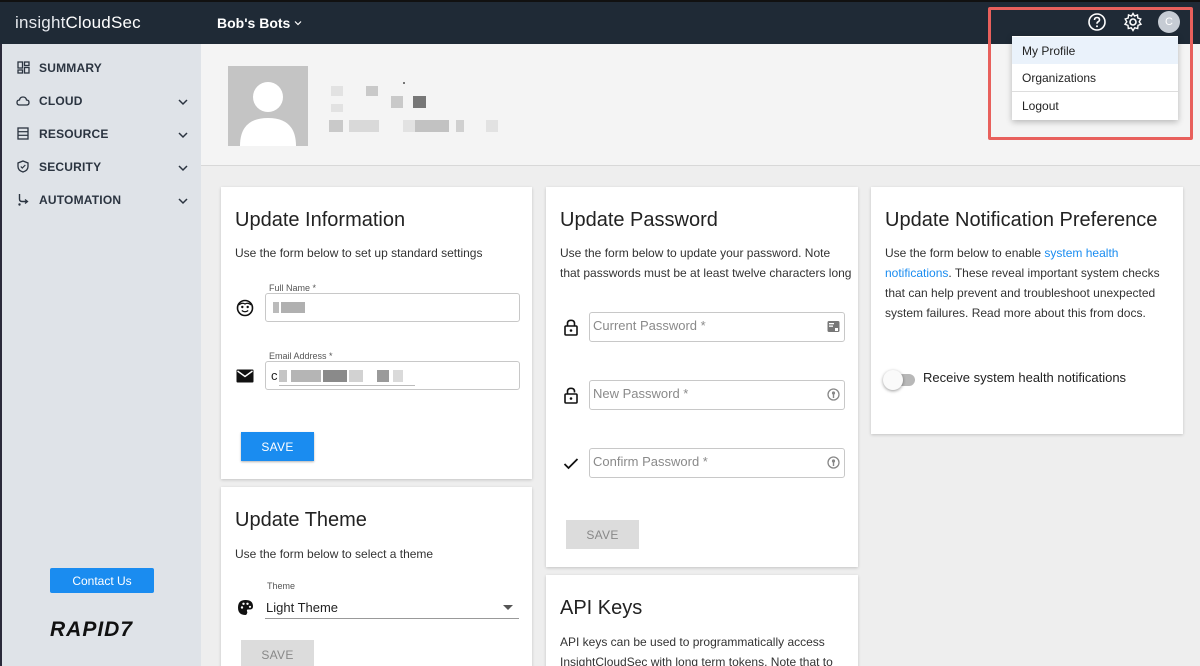  What do you see at coordinates (101, 67) in the screenshot?
I see `sidebar-item-summary: SUMMARY` at bounding box center [101, 67].